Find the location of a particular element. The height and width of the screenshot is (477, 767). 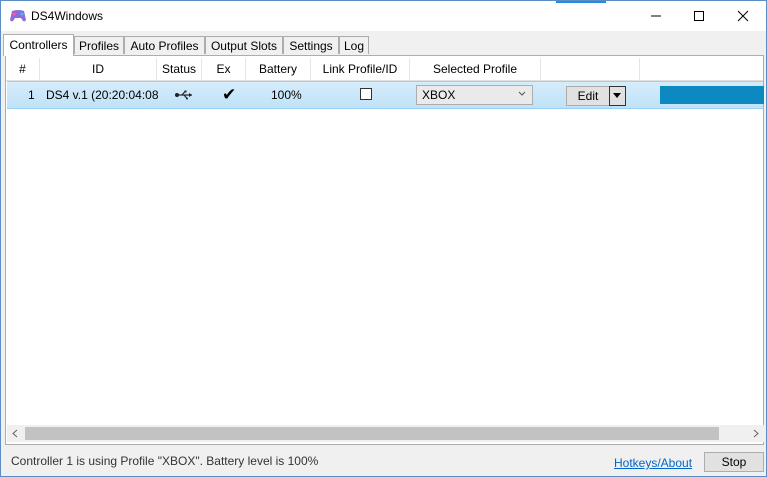

title-accent is located at coordinates (581, 2).